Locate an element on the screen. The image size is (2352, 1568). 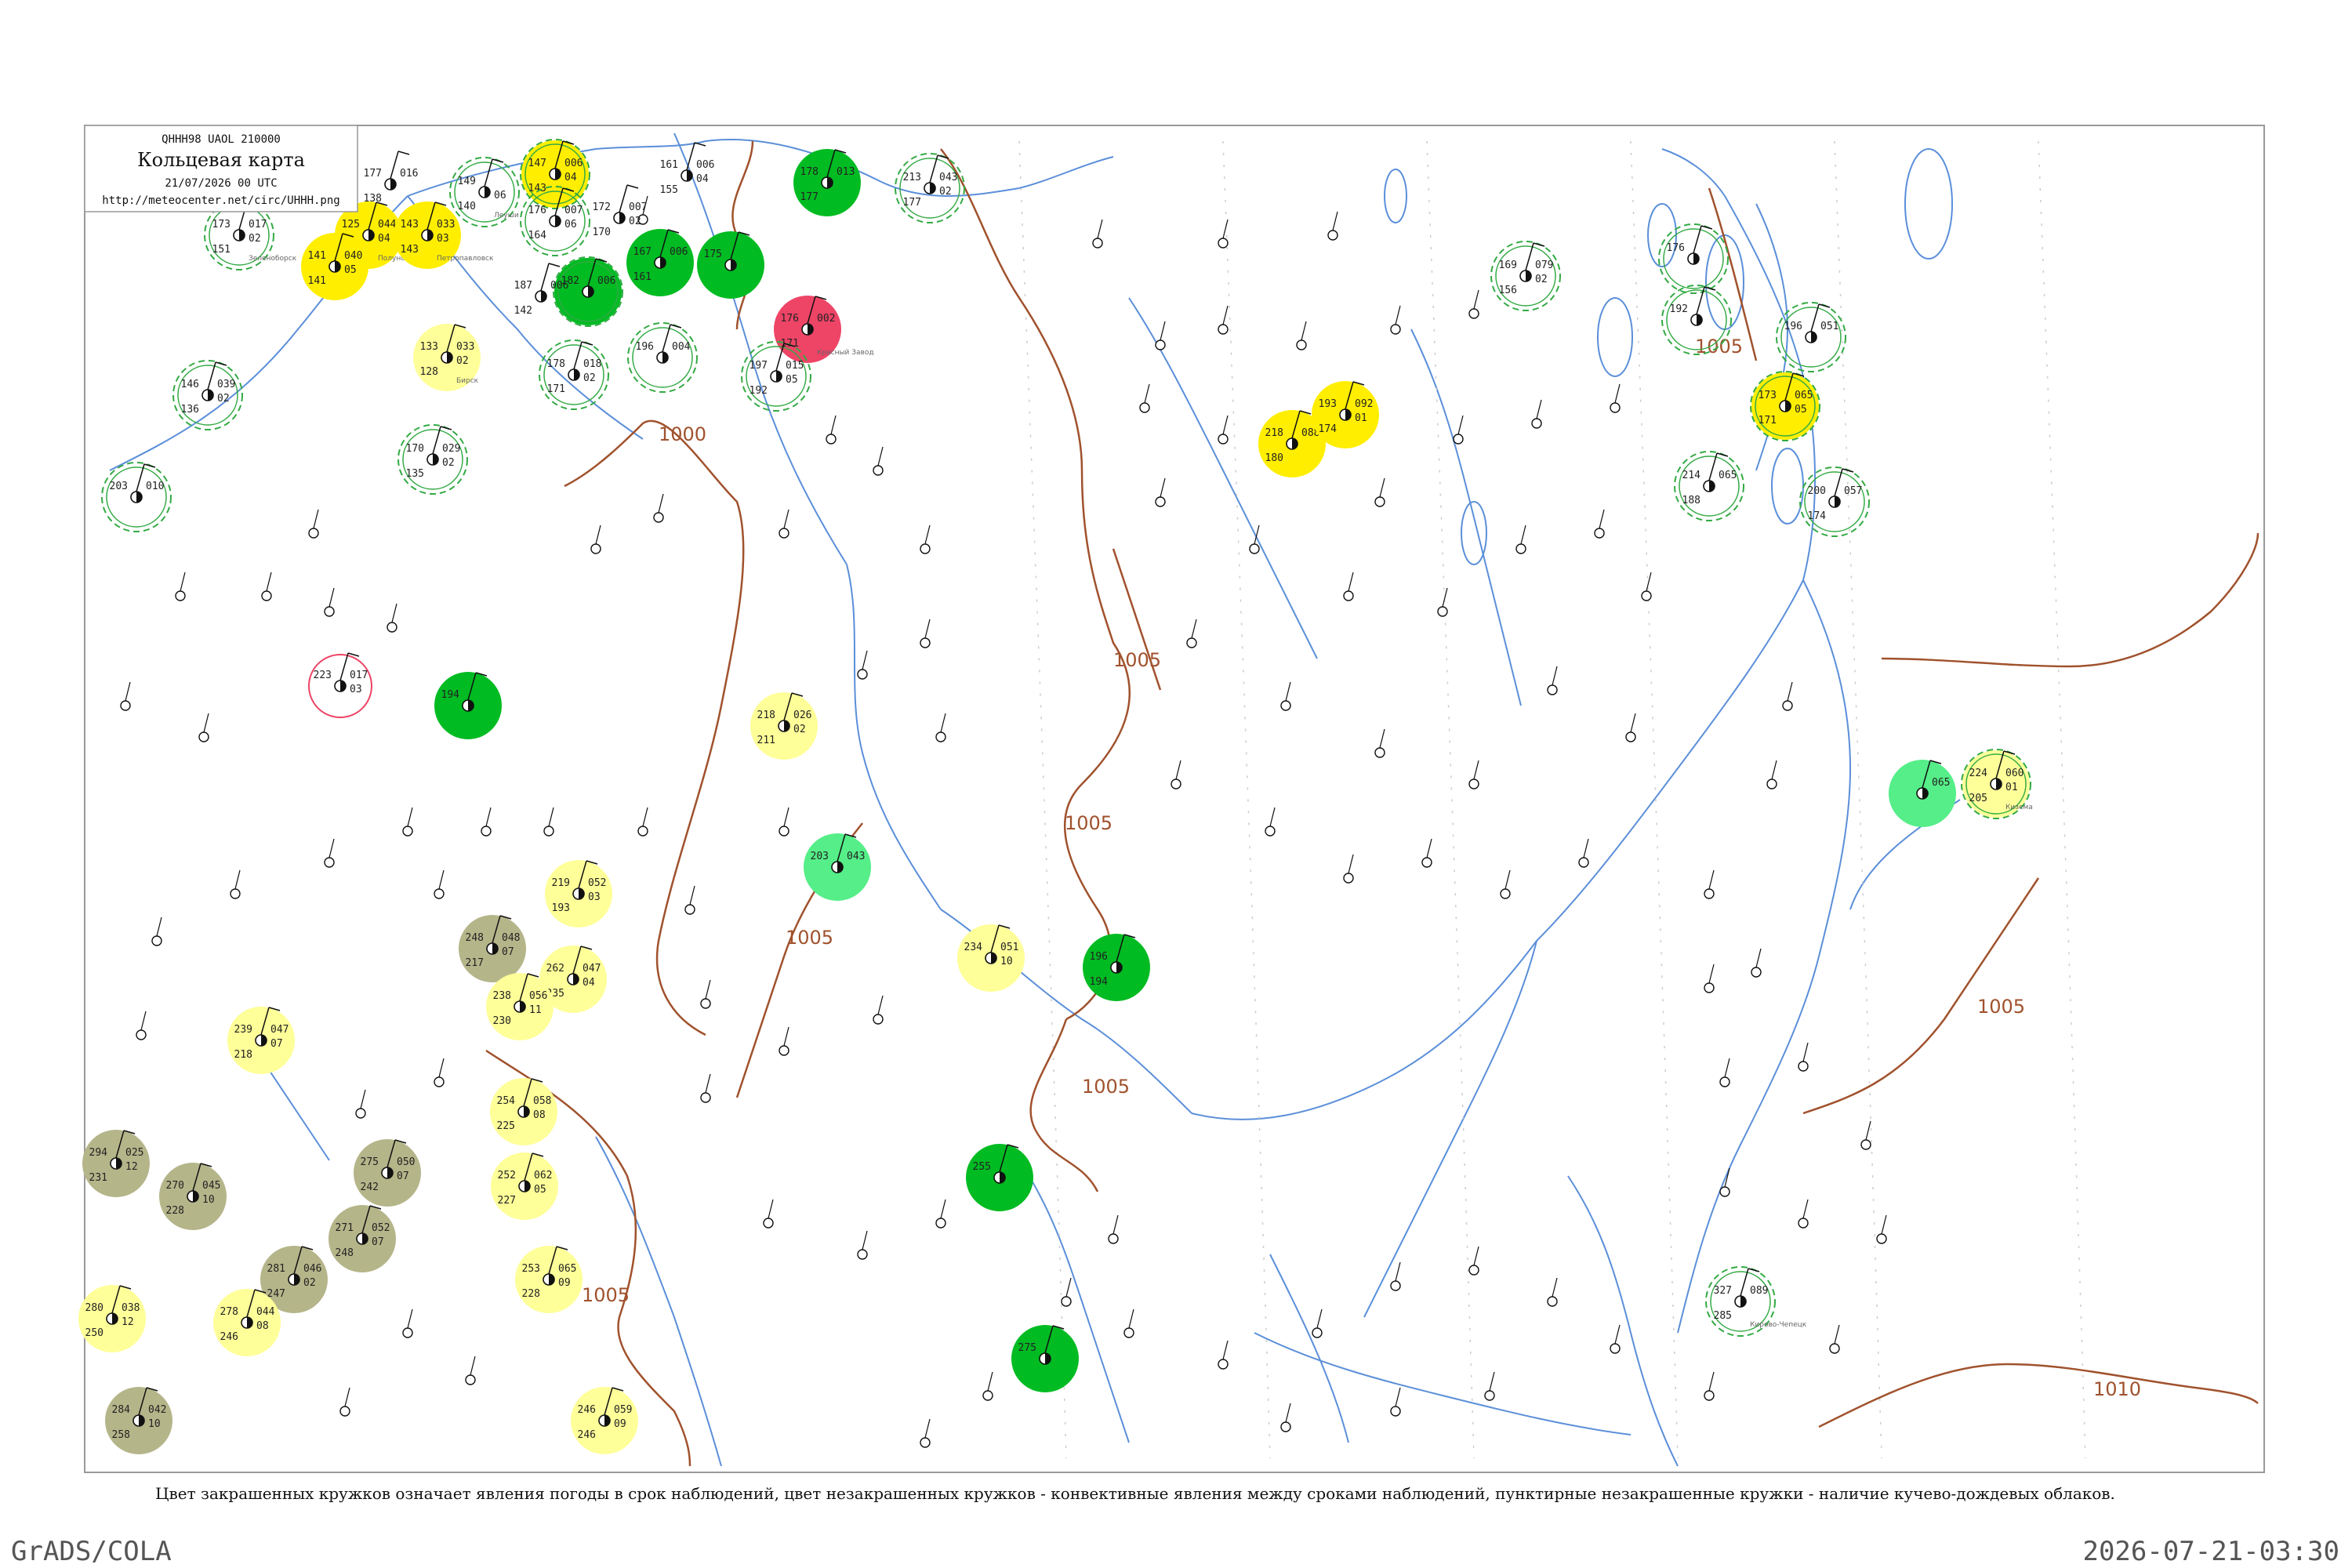
dew-point: 250 is located at coordinates (94, 1333).